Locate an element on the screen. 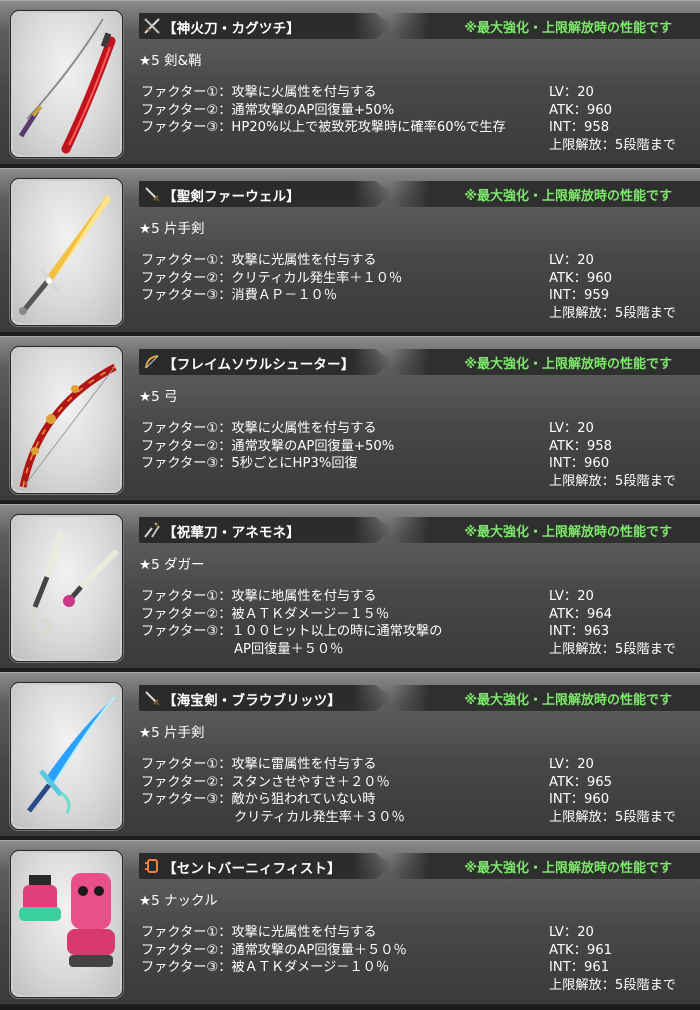 This screenshot has width=700, height=1010. weapon-rarity-type: ★5 弓 is located at coordinates (158, 397).